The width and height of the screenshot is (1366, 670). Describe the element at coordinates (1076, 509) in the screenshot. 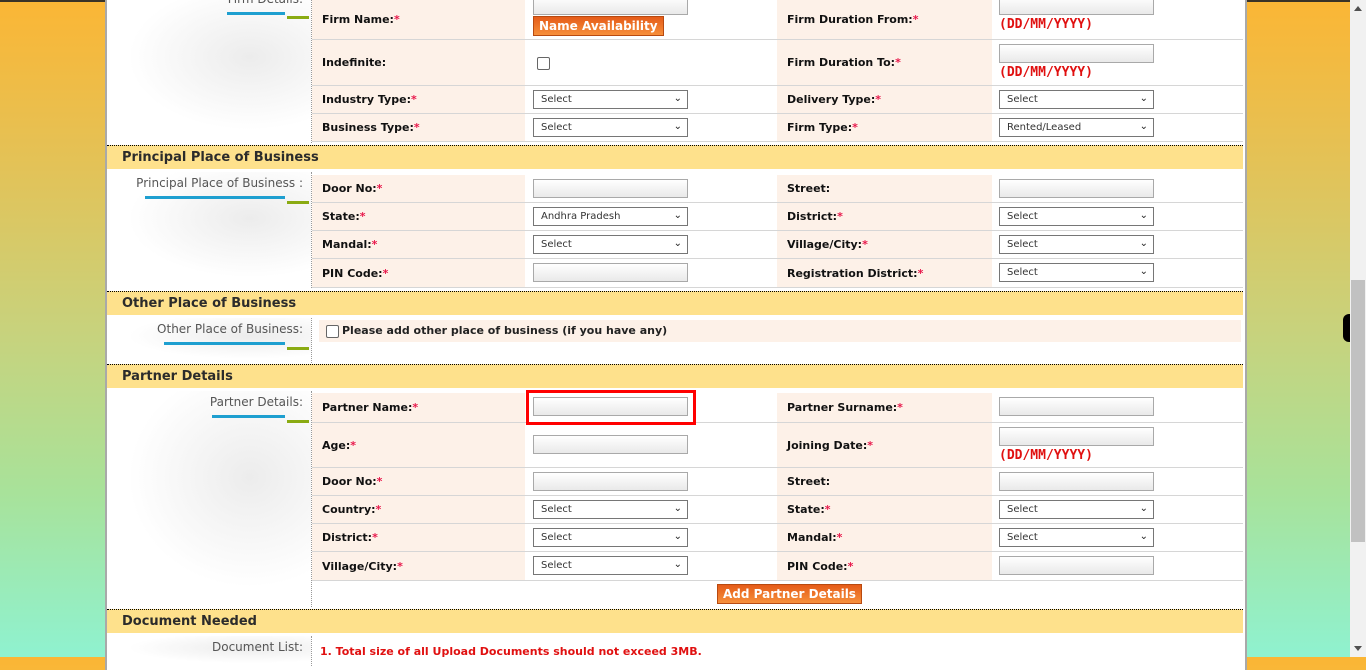

I see `partner-state-select: Select ⌄` at that location.